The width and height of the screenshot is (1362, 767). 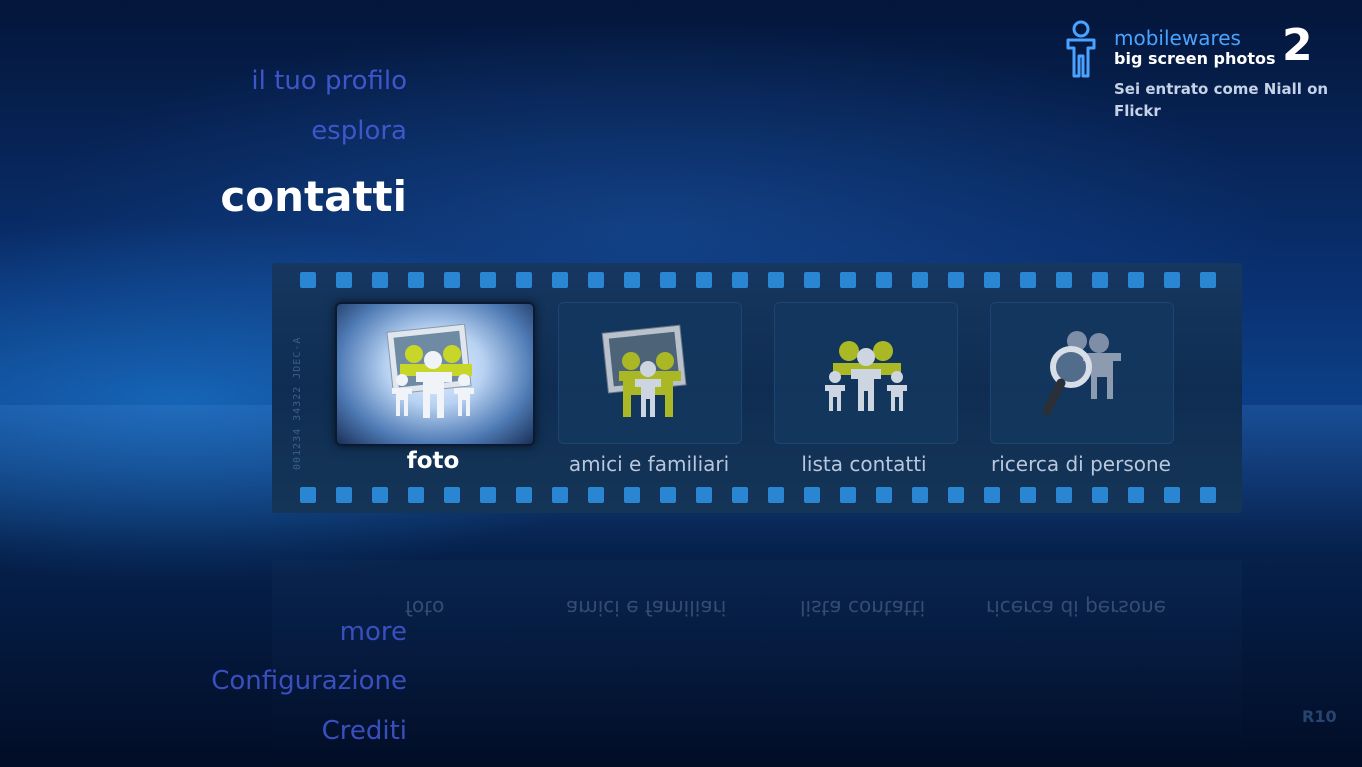 I want to click on tile-label-foto: foto, so click(x=433, y=461).